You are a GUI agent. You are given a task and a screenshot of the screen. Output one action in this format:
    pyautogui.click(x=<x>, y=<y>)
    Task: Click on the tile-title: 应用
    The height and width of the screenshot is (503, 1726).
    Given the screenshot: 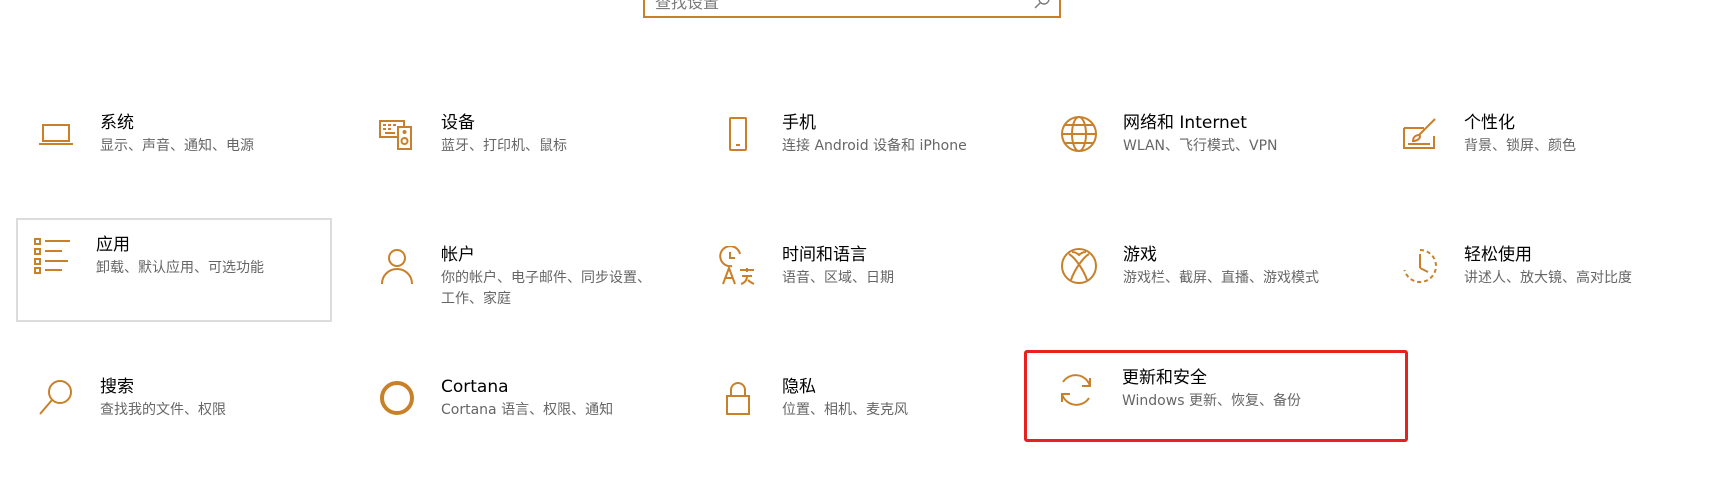 What is the action you would take?
    pyautogui.click(x=113, y=245)
    